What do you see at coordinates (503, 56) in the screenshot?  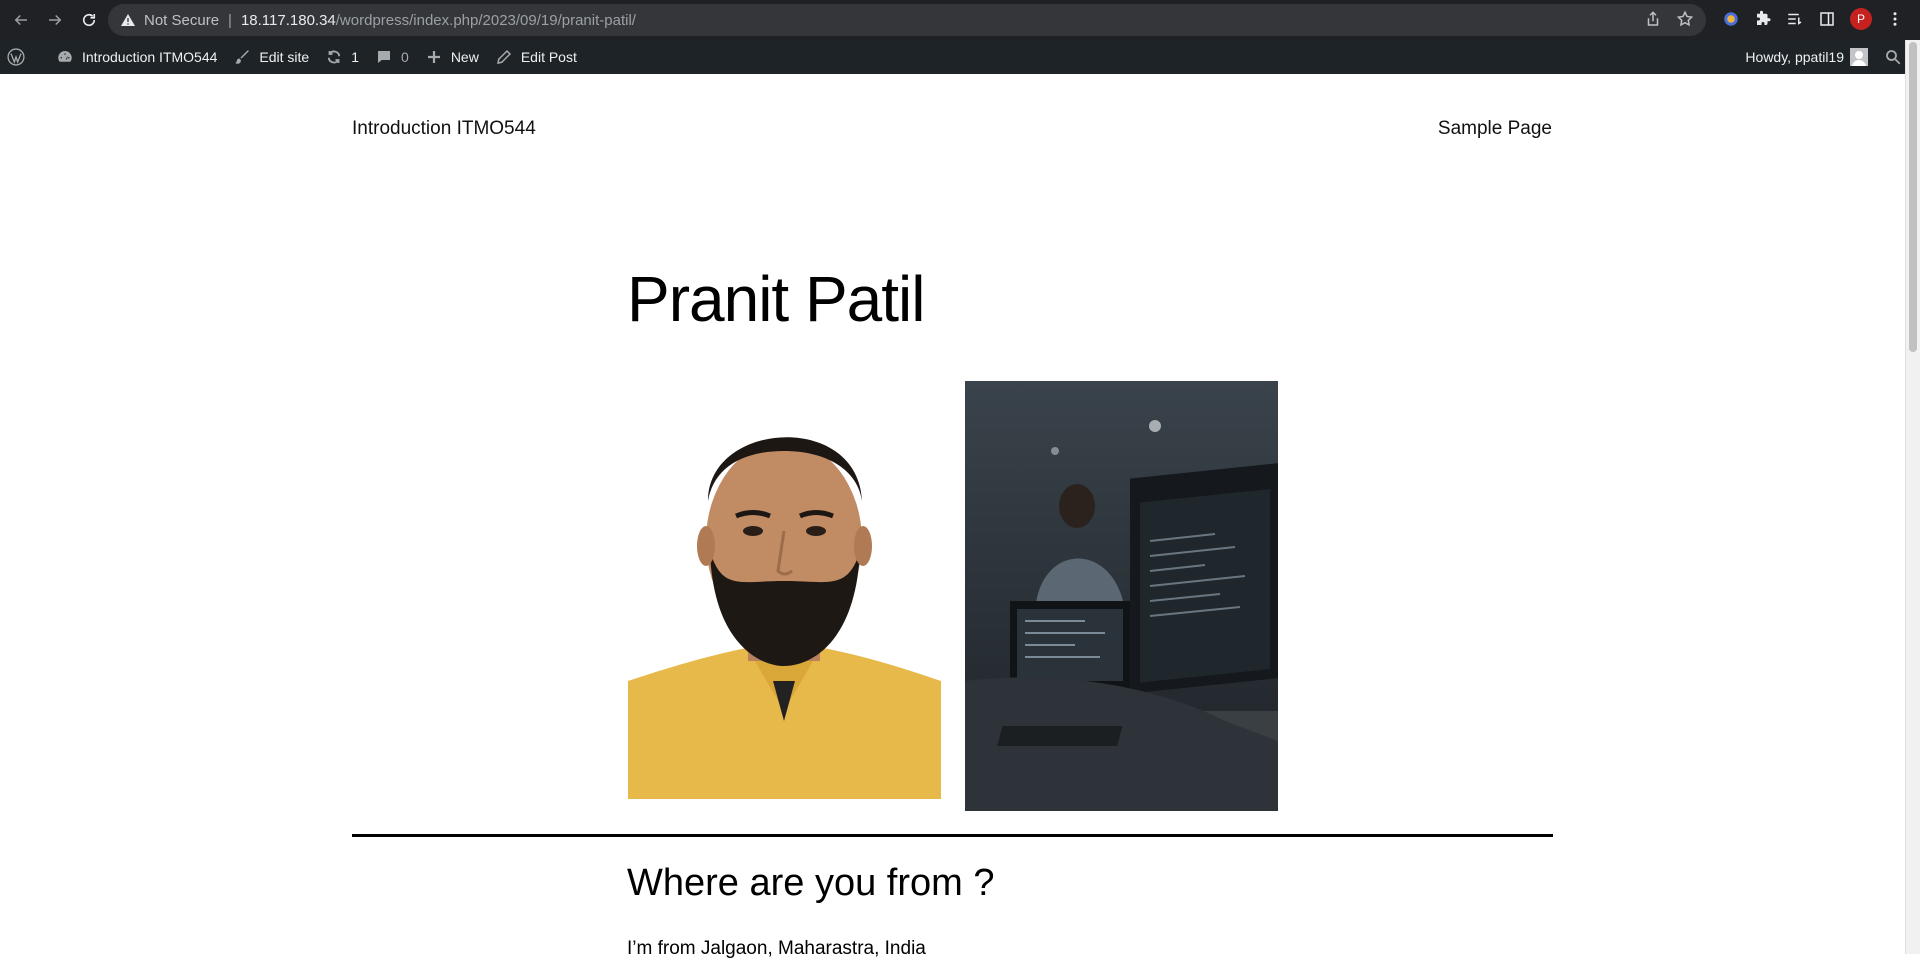 I see `pencil-icon` at bounding box center [503, 56].